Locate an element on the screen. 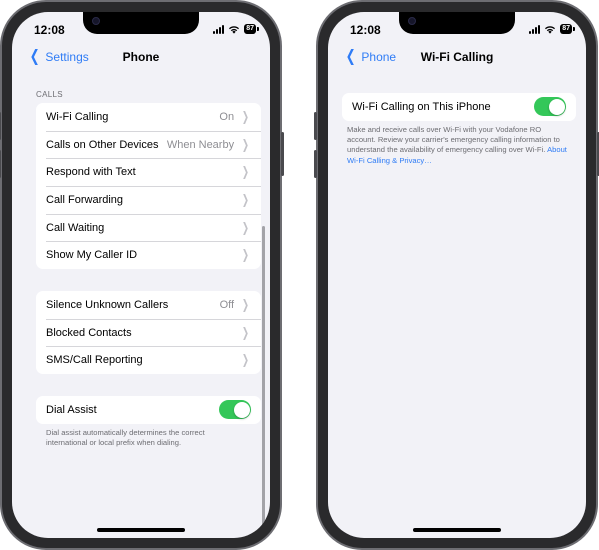 The height and width of the screenshot is (550, 599). navigation-bar: ❮ Settings Phone is located at coordinates (141, 57).